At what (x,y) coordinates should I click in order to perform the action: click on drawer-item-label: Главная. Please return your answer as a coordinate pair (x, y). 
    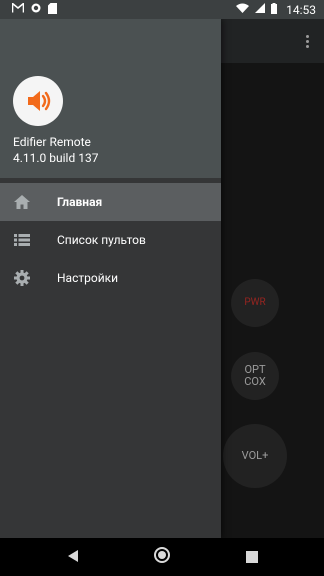
    Looking at the image, I should click on (80, 202).